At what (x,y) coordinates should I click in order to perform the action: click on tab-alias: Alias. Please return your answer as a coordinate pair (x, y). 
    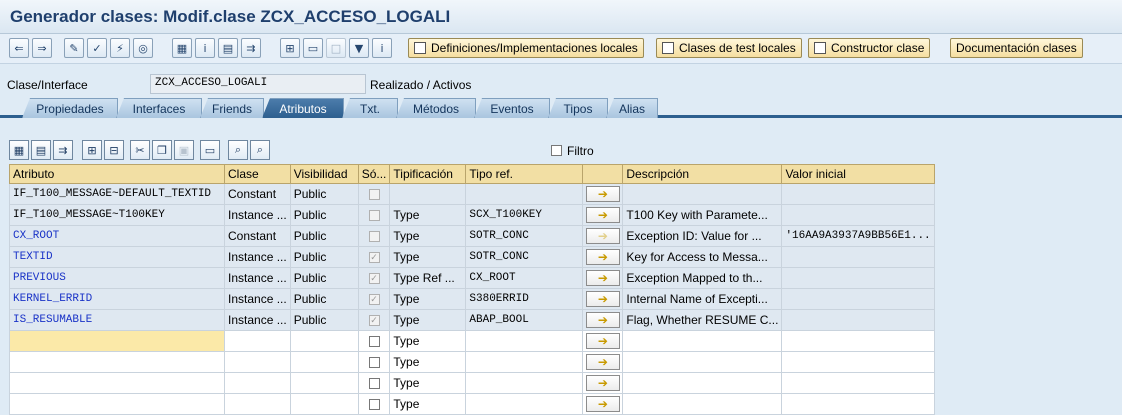
    Looking at the image, I should click on (632, 108).